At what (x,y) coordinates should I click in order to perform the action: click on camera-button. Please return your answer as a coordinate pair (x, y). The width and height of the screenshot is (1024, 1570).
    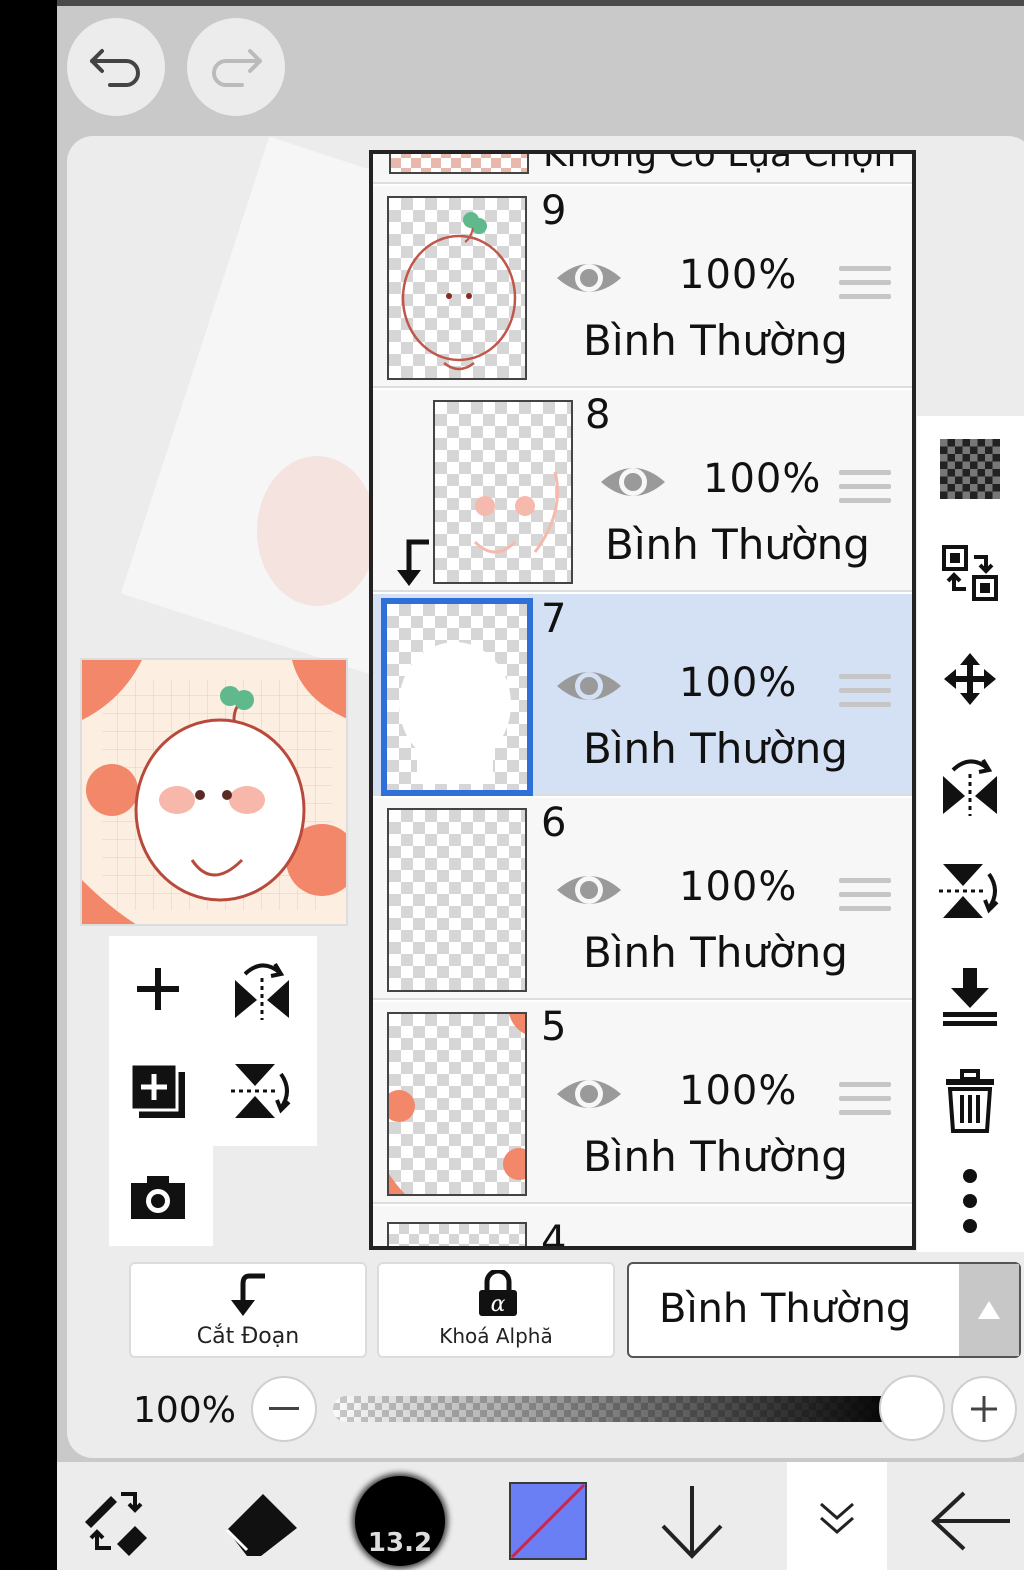
    Looking at the image, I should click on (158, 1197).